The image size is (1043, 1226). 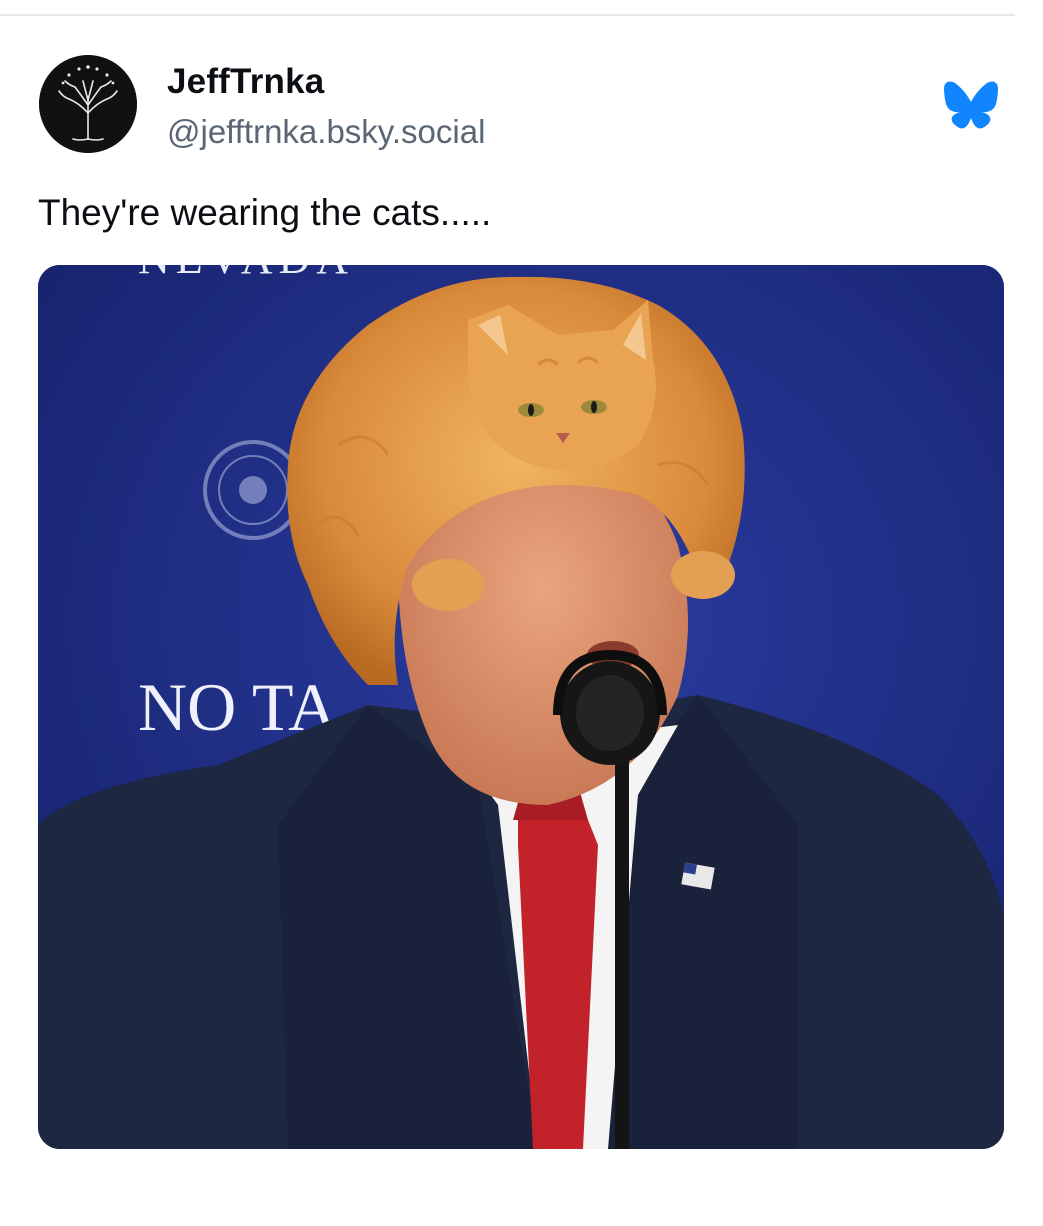 What do you see at coordinates (507, 15) in the screenshot?
I see `top-divider` at bounding box center [507, 15].